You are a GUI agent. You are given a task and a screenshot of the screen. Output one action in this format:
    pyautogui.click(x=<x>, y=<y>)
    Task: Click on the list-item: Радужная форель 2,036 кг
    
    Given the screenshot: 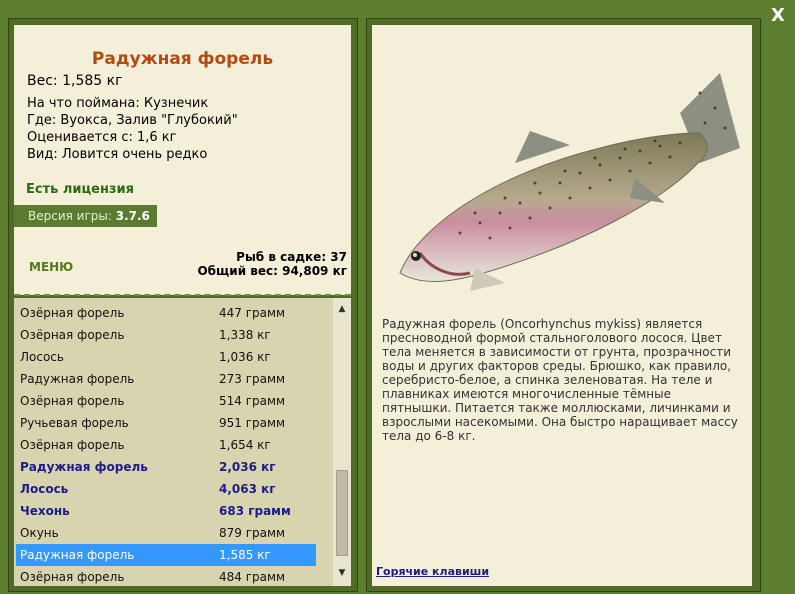 What is the action you would take?
    pyautogui.click(x=166, y=467)
    